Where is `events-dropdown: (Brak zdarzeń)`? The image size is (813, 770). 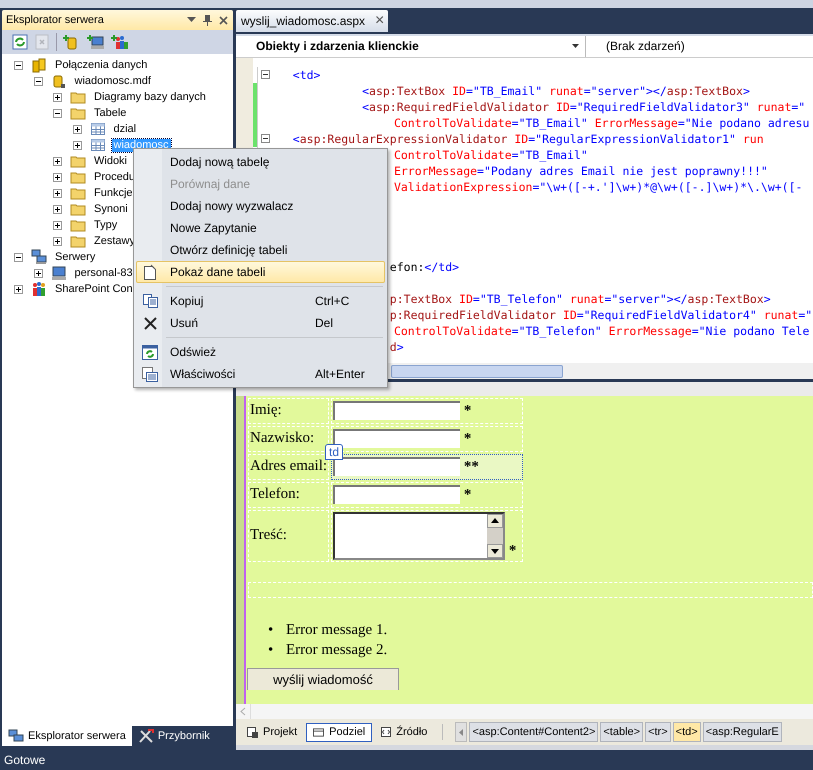
events-dropdown: (Brak zdarzeń) is located at coordinates (699, 46).